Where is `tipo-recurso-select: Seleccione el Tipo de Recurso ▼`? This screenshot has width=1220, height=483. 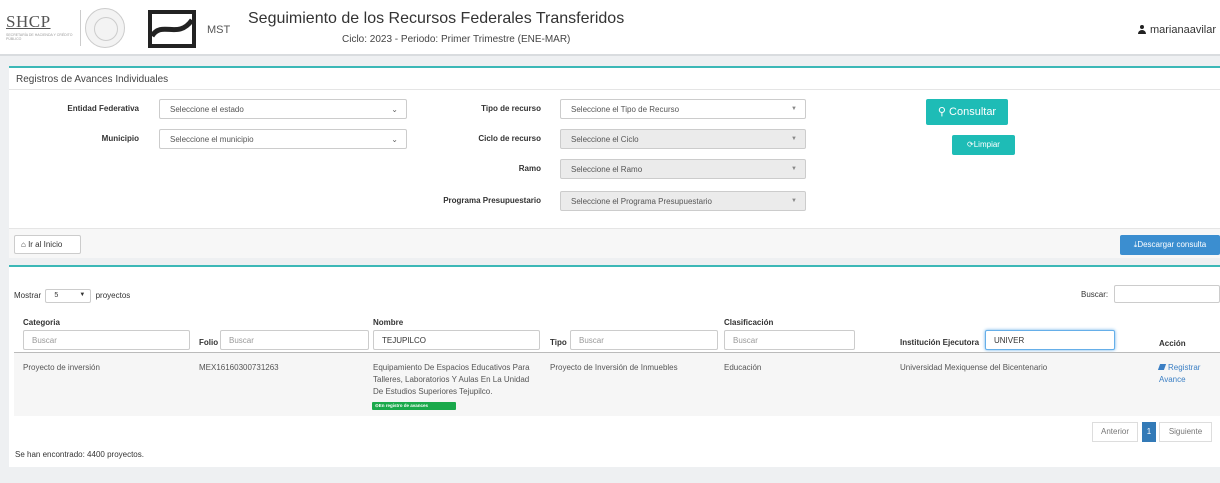 tipo-recurso-select: Seleccione el Tipo de Recurso ▼ is located at coordinates (683, 109).